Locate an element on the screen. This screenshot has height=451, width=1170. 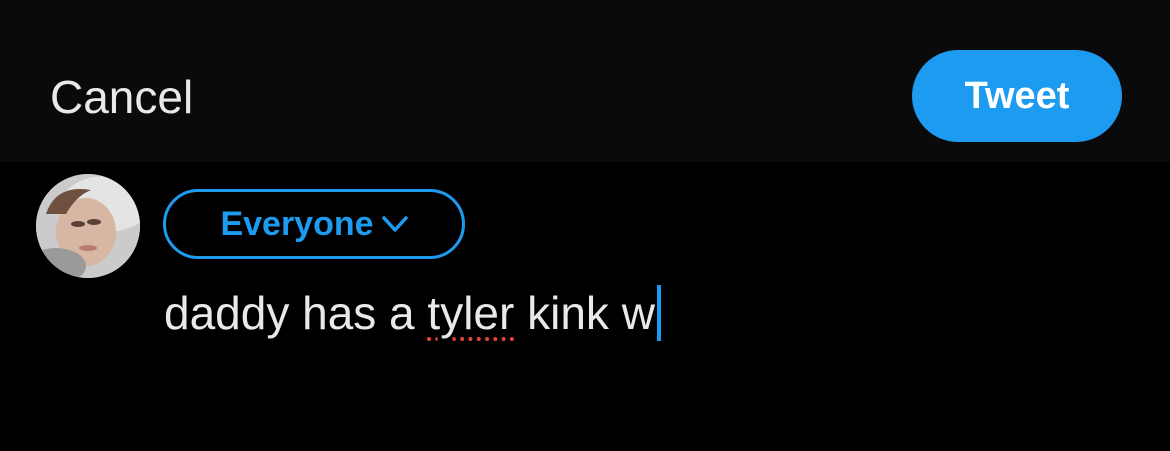
avatar-image is located at coordinates (88, 226).